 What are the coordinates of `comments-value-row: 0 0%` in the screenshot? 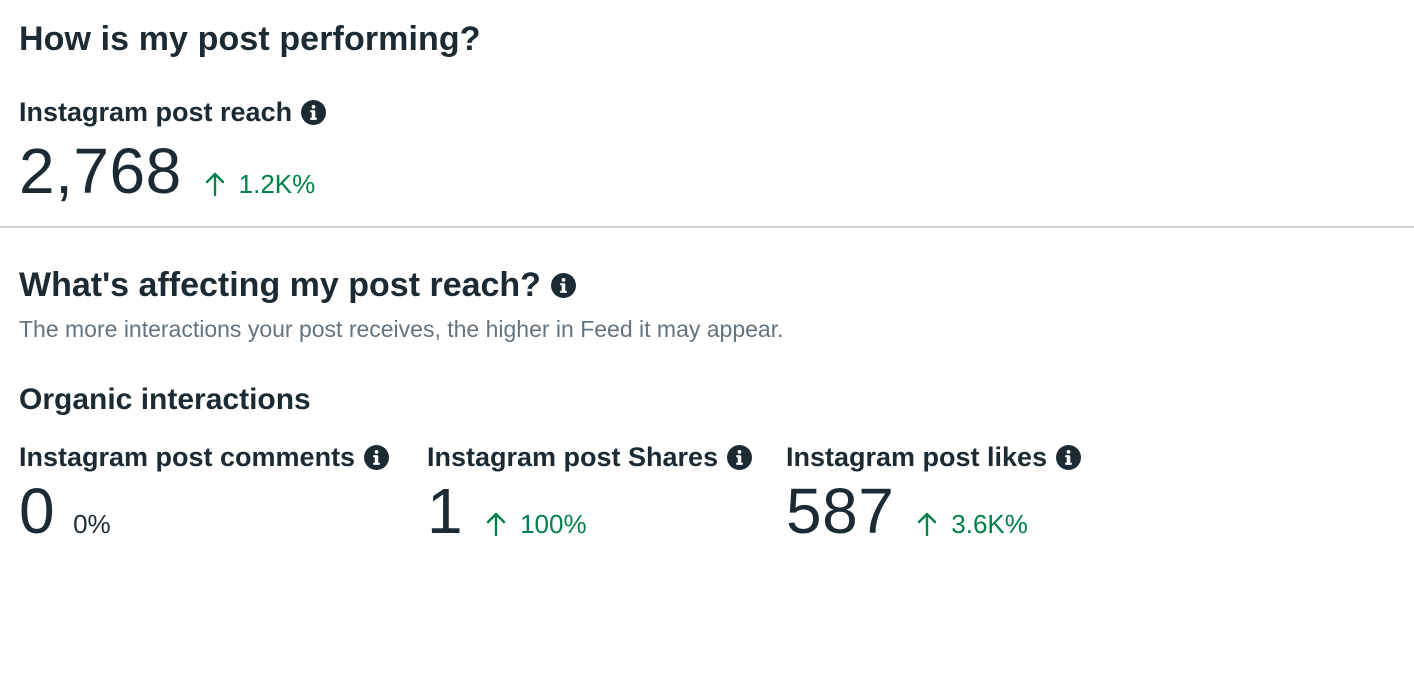 It's located at (223, 511).